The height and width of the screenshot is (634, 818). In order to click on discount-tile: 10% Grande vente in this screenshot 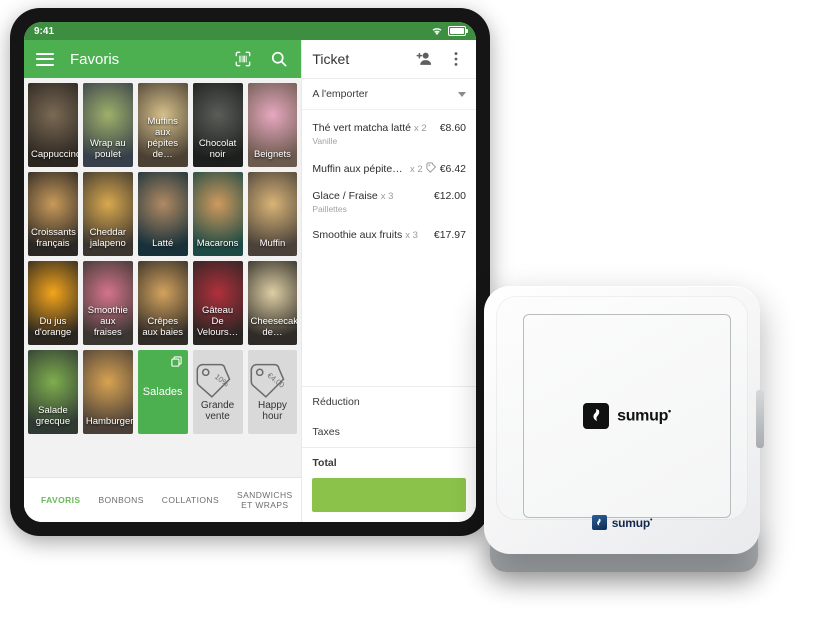, I will do `click(217, 392)`.